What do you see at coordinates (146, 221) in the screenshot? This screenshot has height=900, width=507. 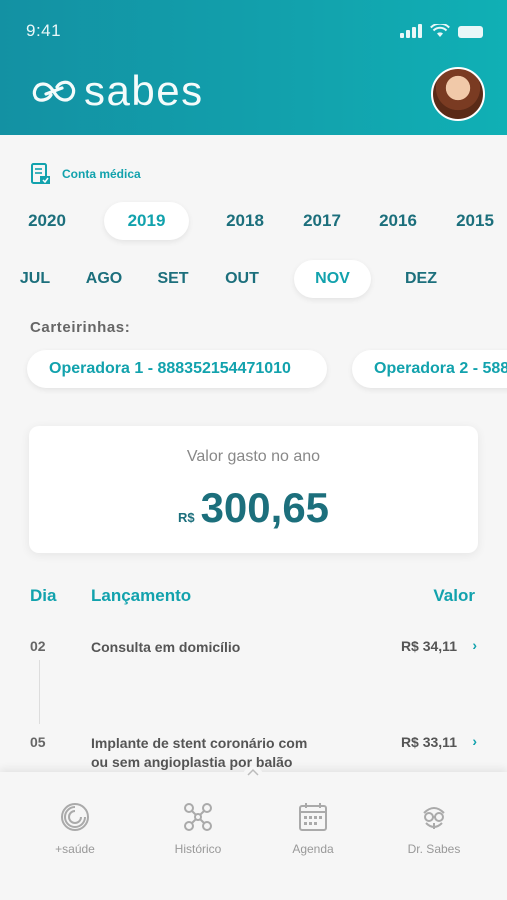 I see `year-2019: 2019` at bounding box center [146, 221].